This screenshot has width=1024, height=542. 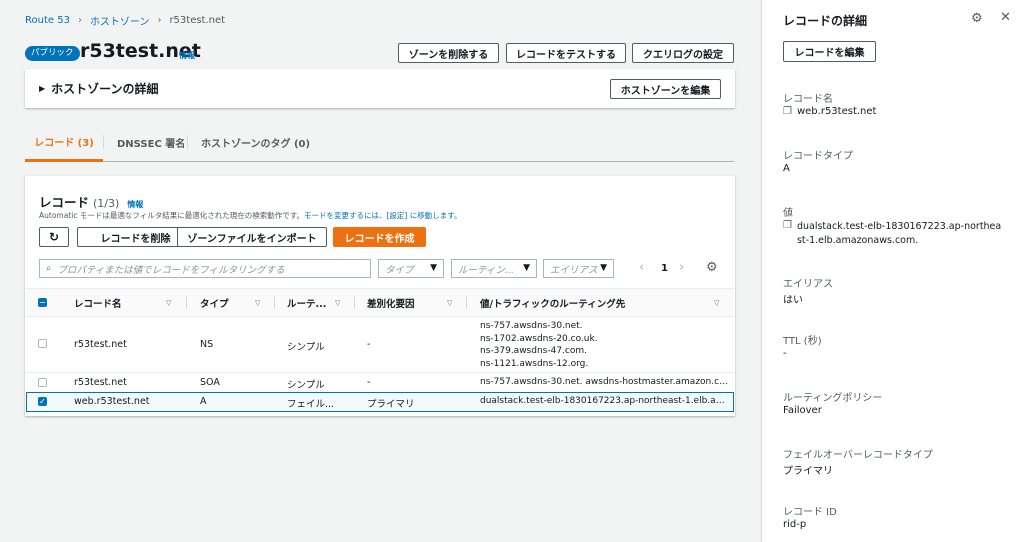 I want to click on alias-select: エイリアス ▼, so click(x=578, y=268).